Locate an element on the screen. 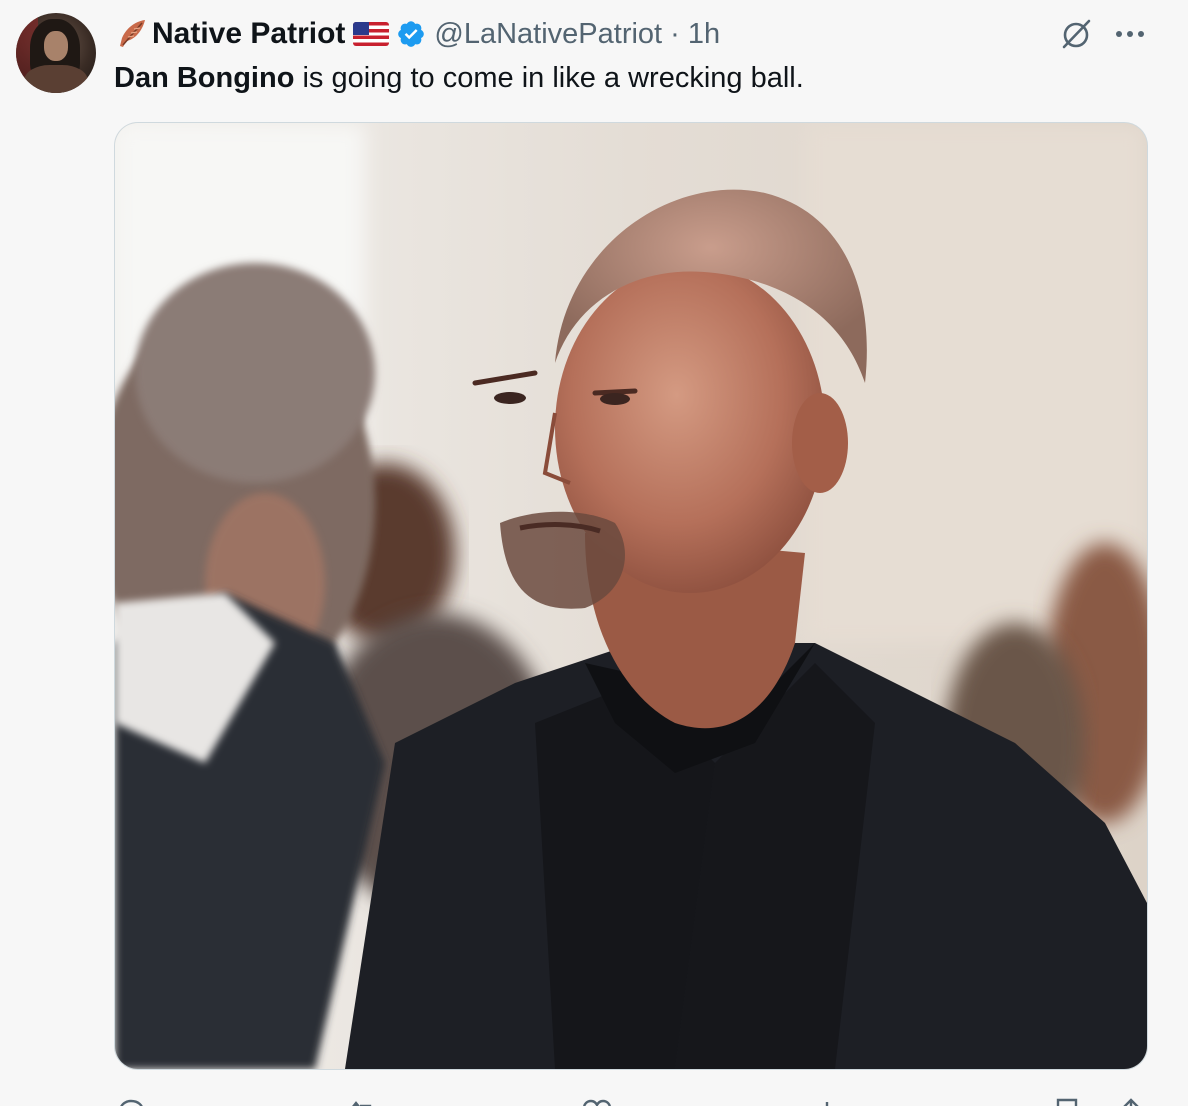 This screenshot has height=1106, width=1188. handle: @LaNativePatriot is located at coordinates (548, 34).